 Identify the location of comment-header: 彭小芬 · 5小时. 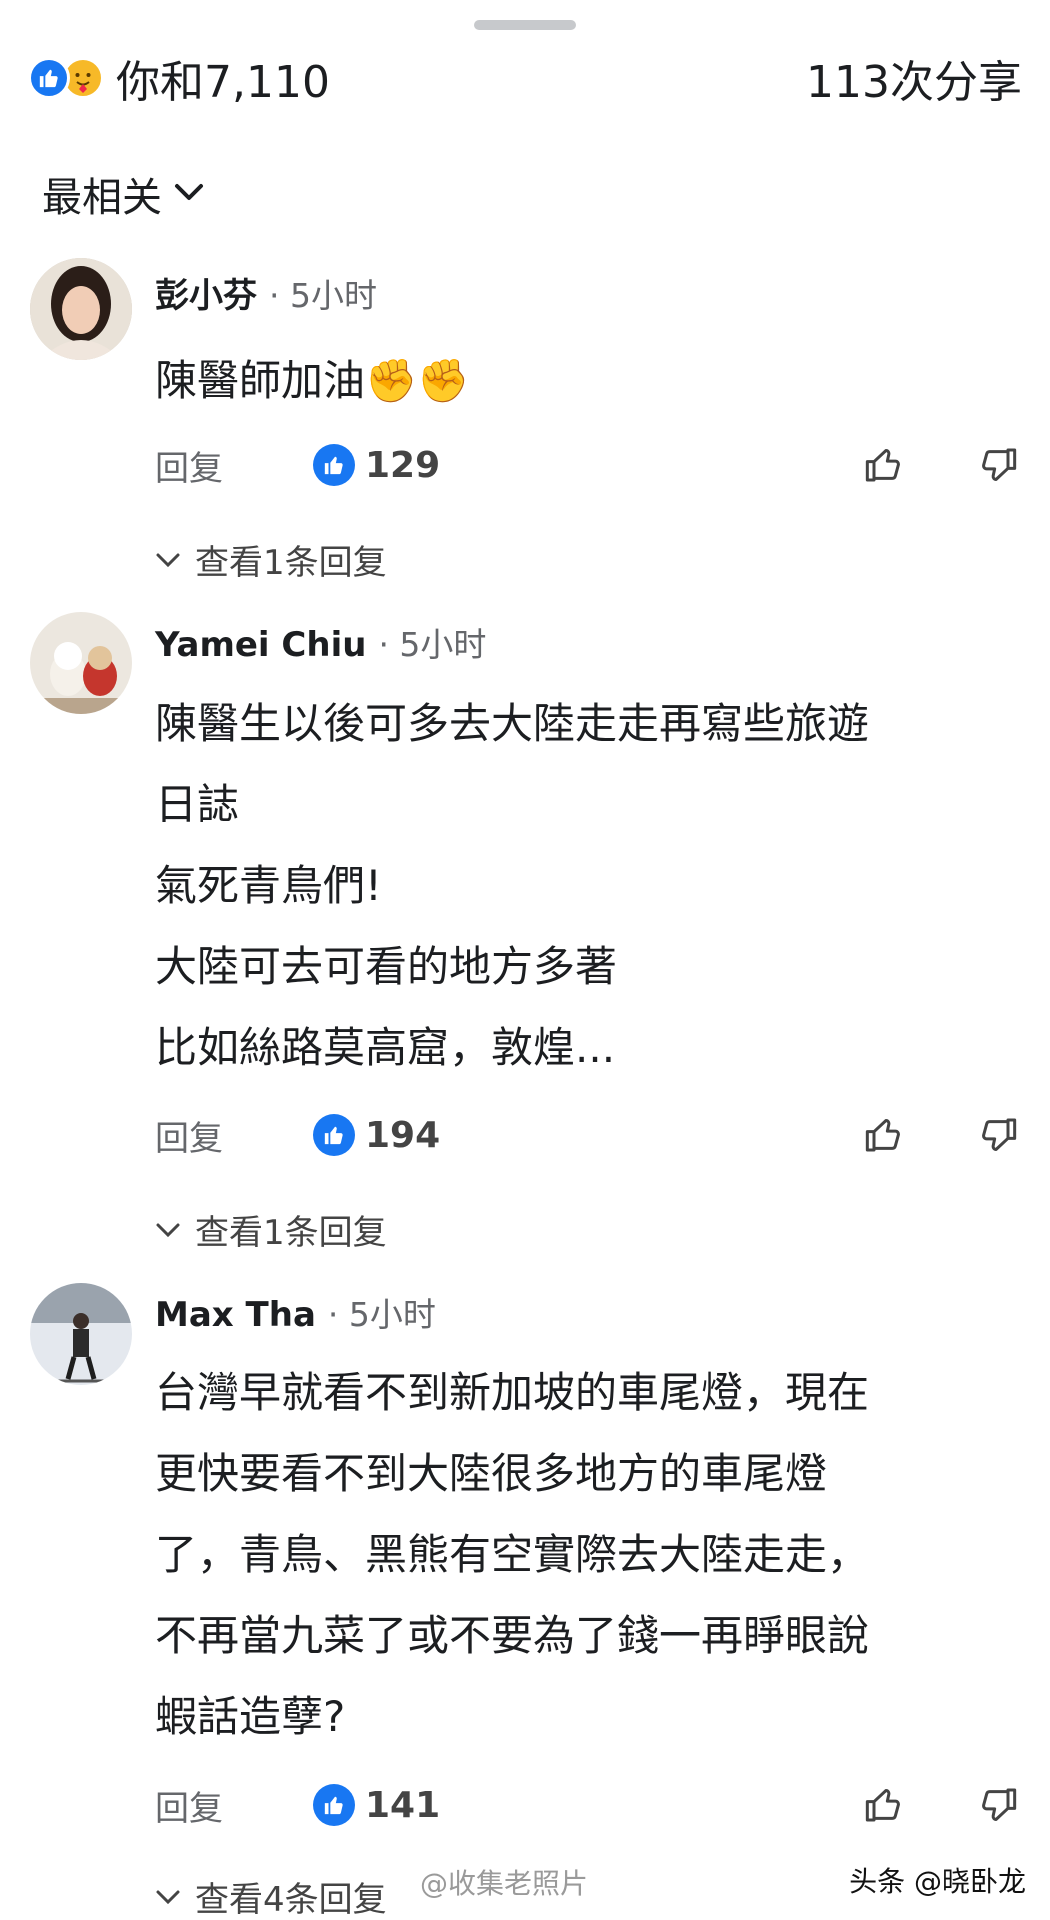
(266, 292).